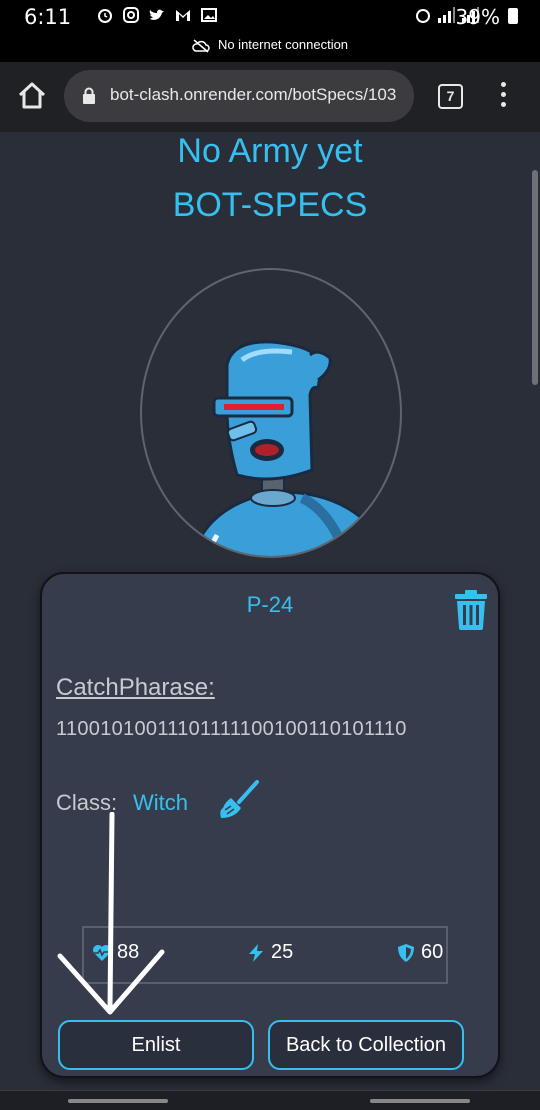  I want to click on status-time: 6:11, so click(48, 17).